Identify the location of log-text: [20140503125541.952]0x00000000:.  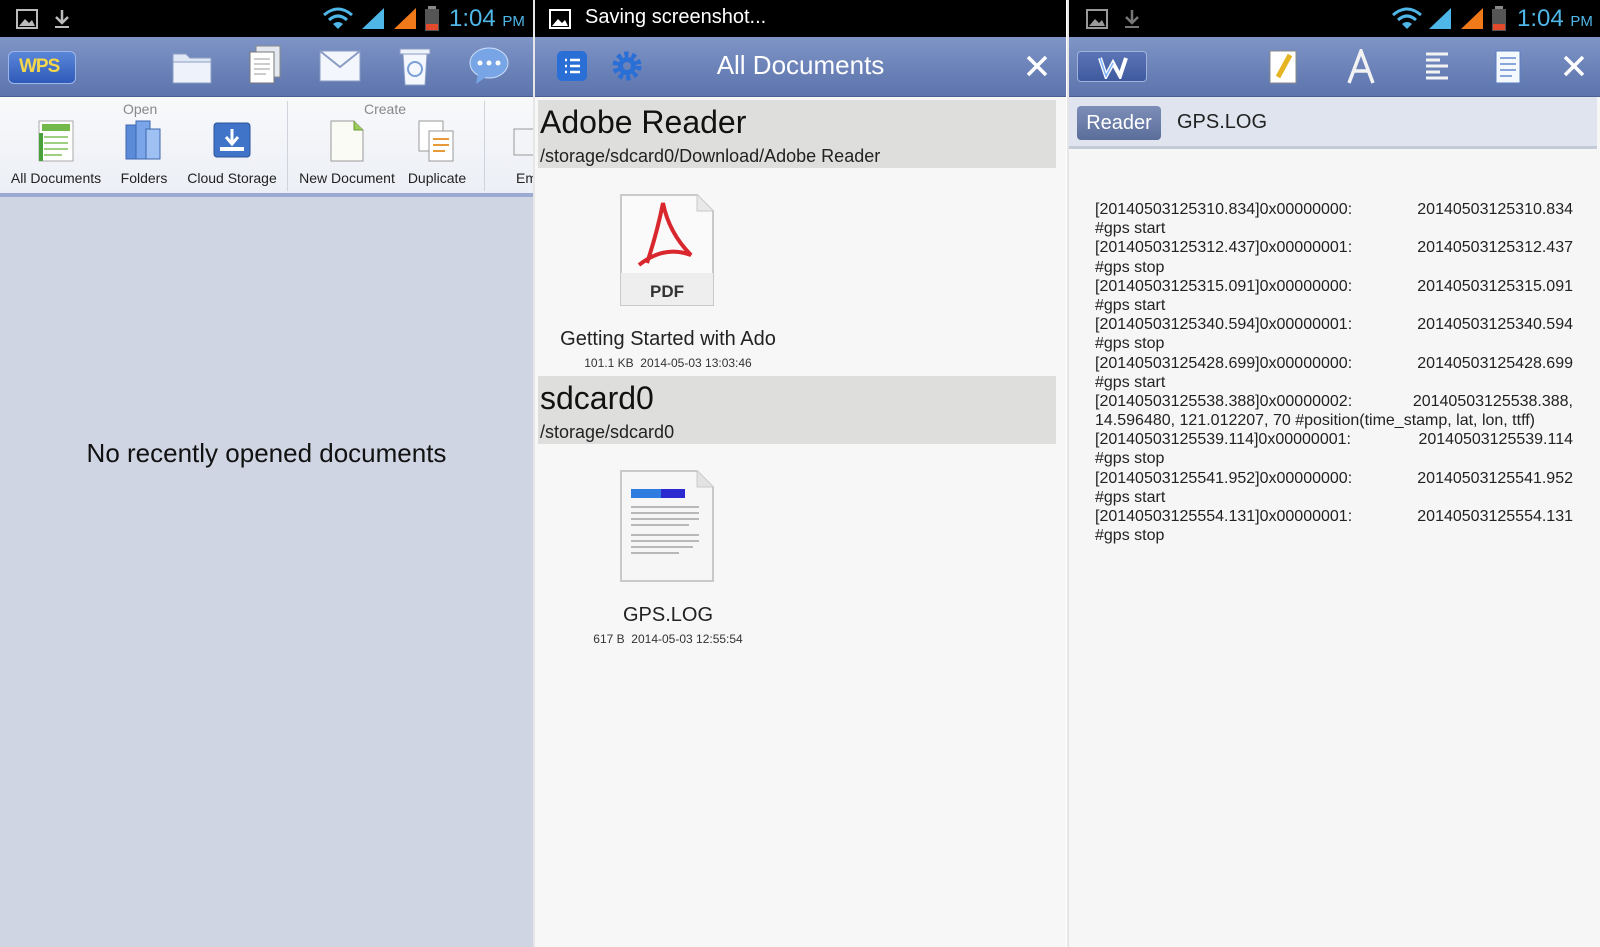
(1224, 478).